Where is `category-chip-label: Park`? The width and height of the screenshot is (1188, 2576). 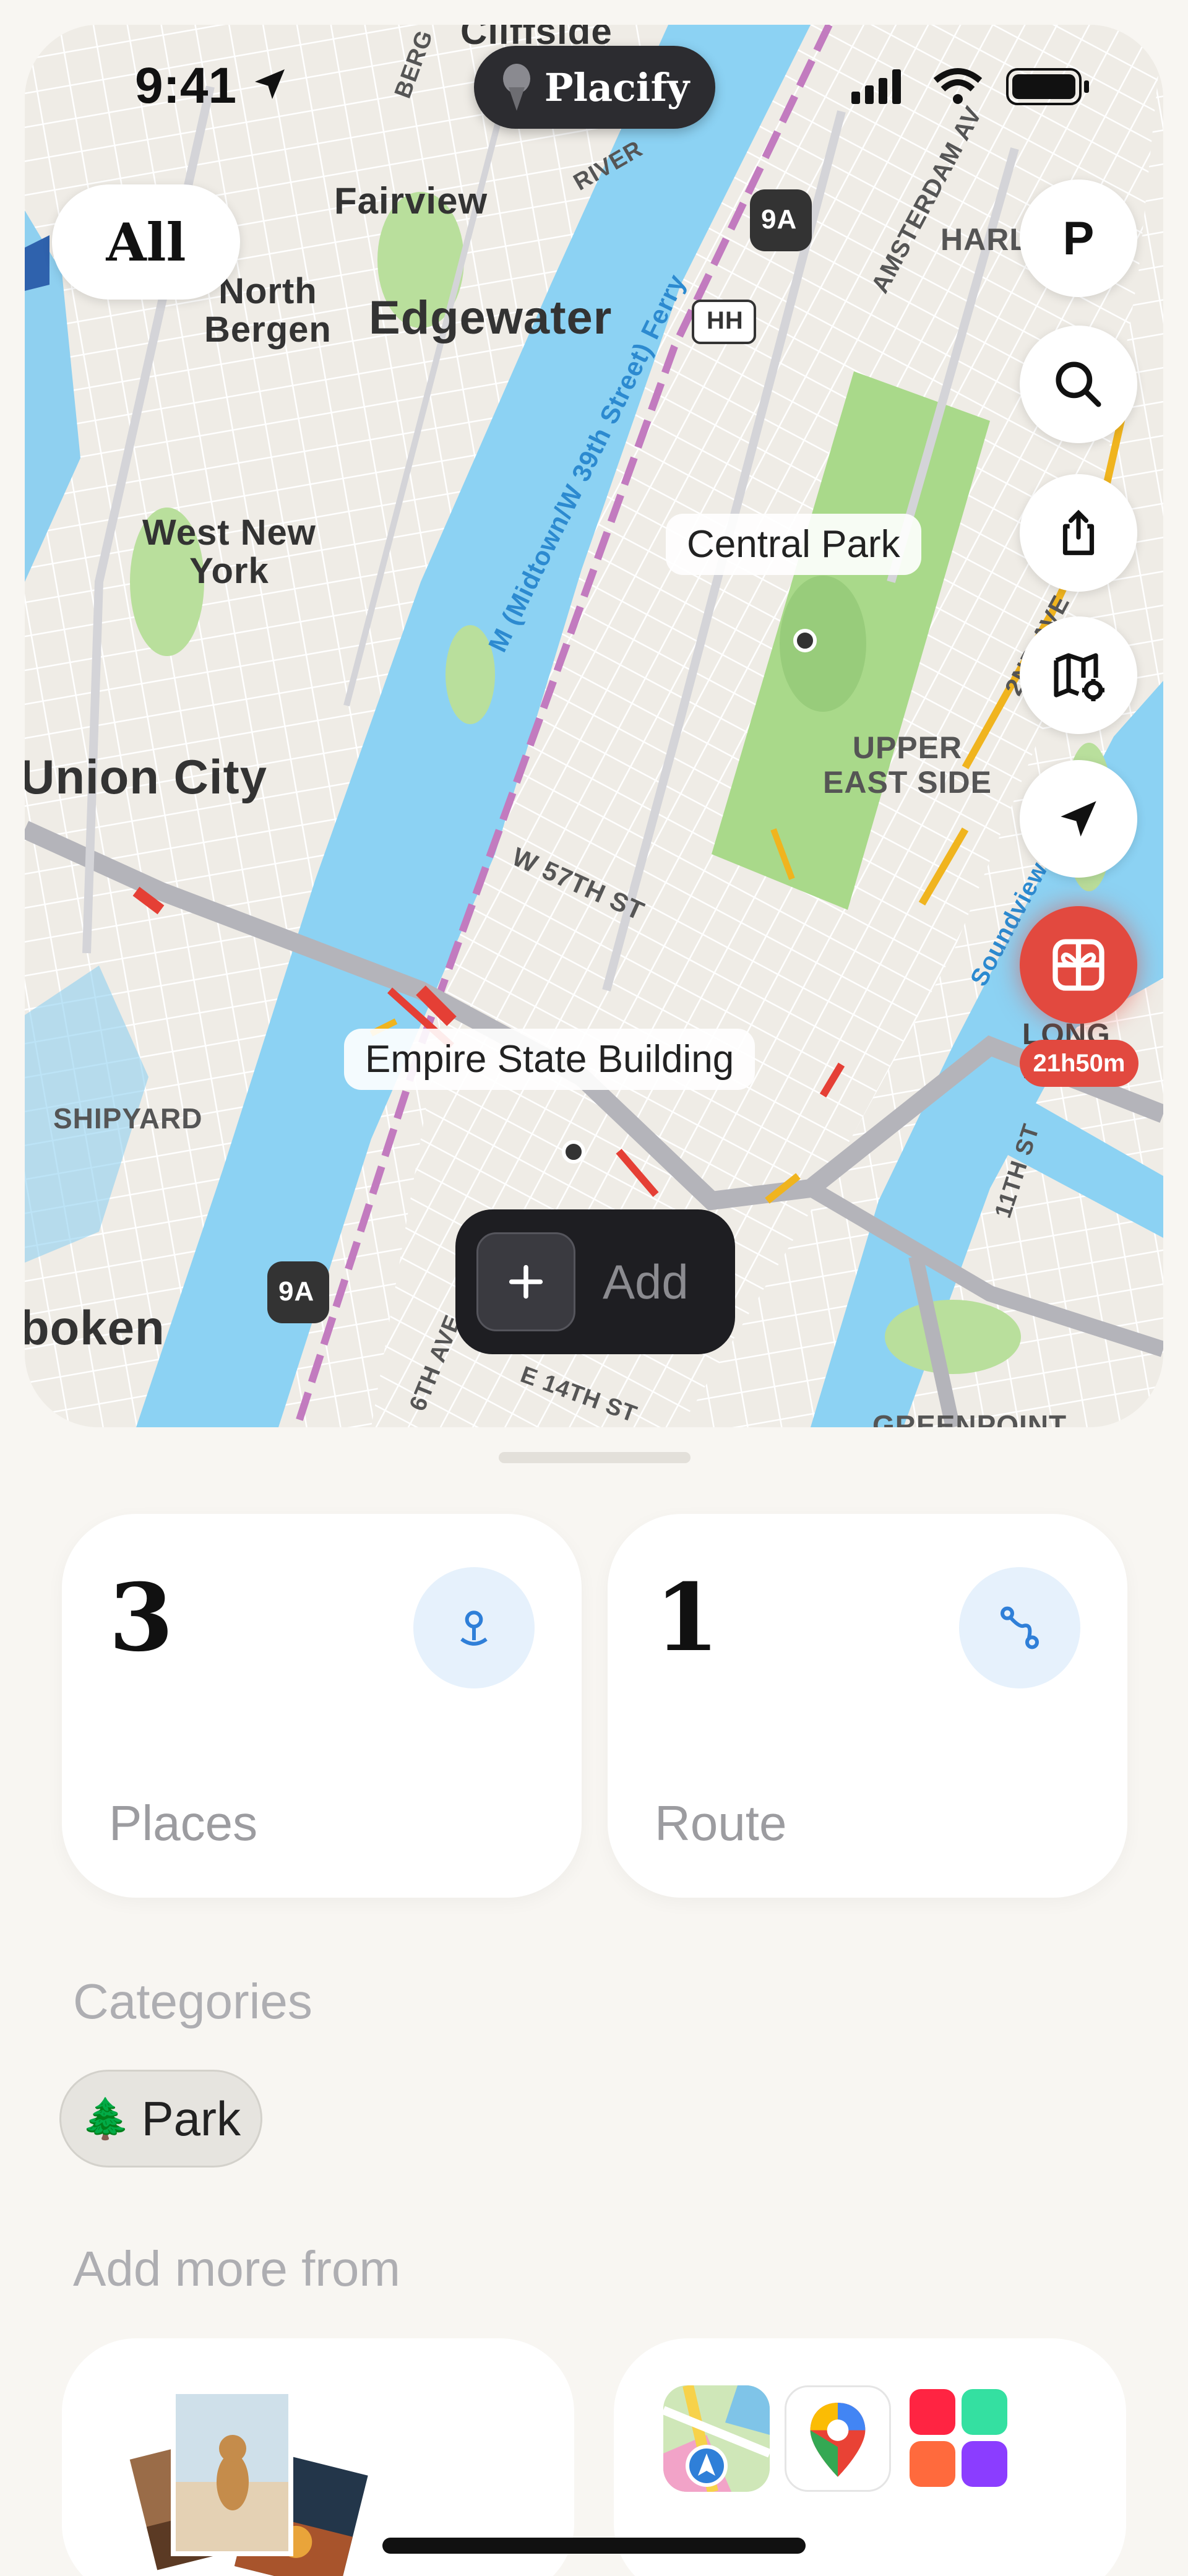
category-chip-label: Park is located at coordinates (191, 2118).